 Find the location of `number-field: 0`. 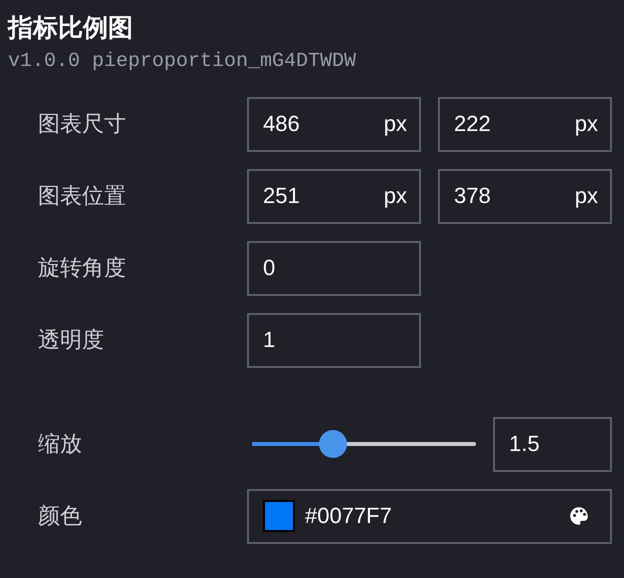

number-field: 0 is located at coordinates (334, 268).